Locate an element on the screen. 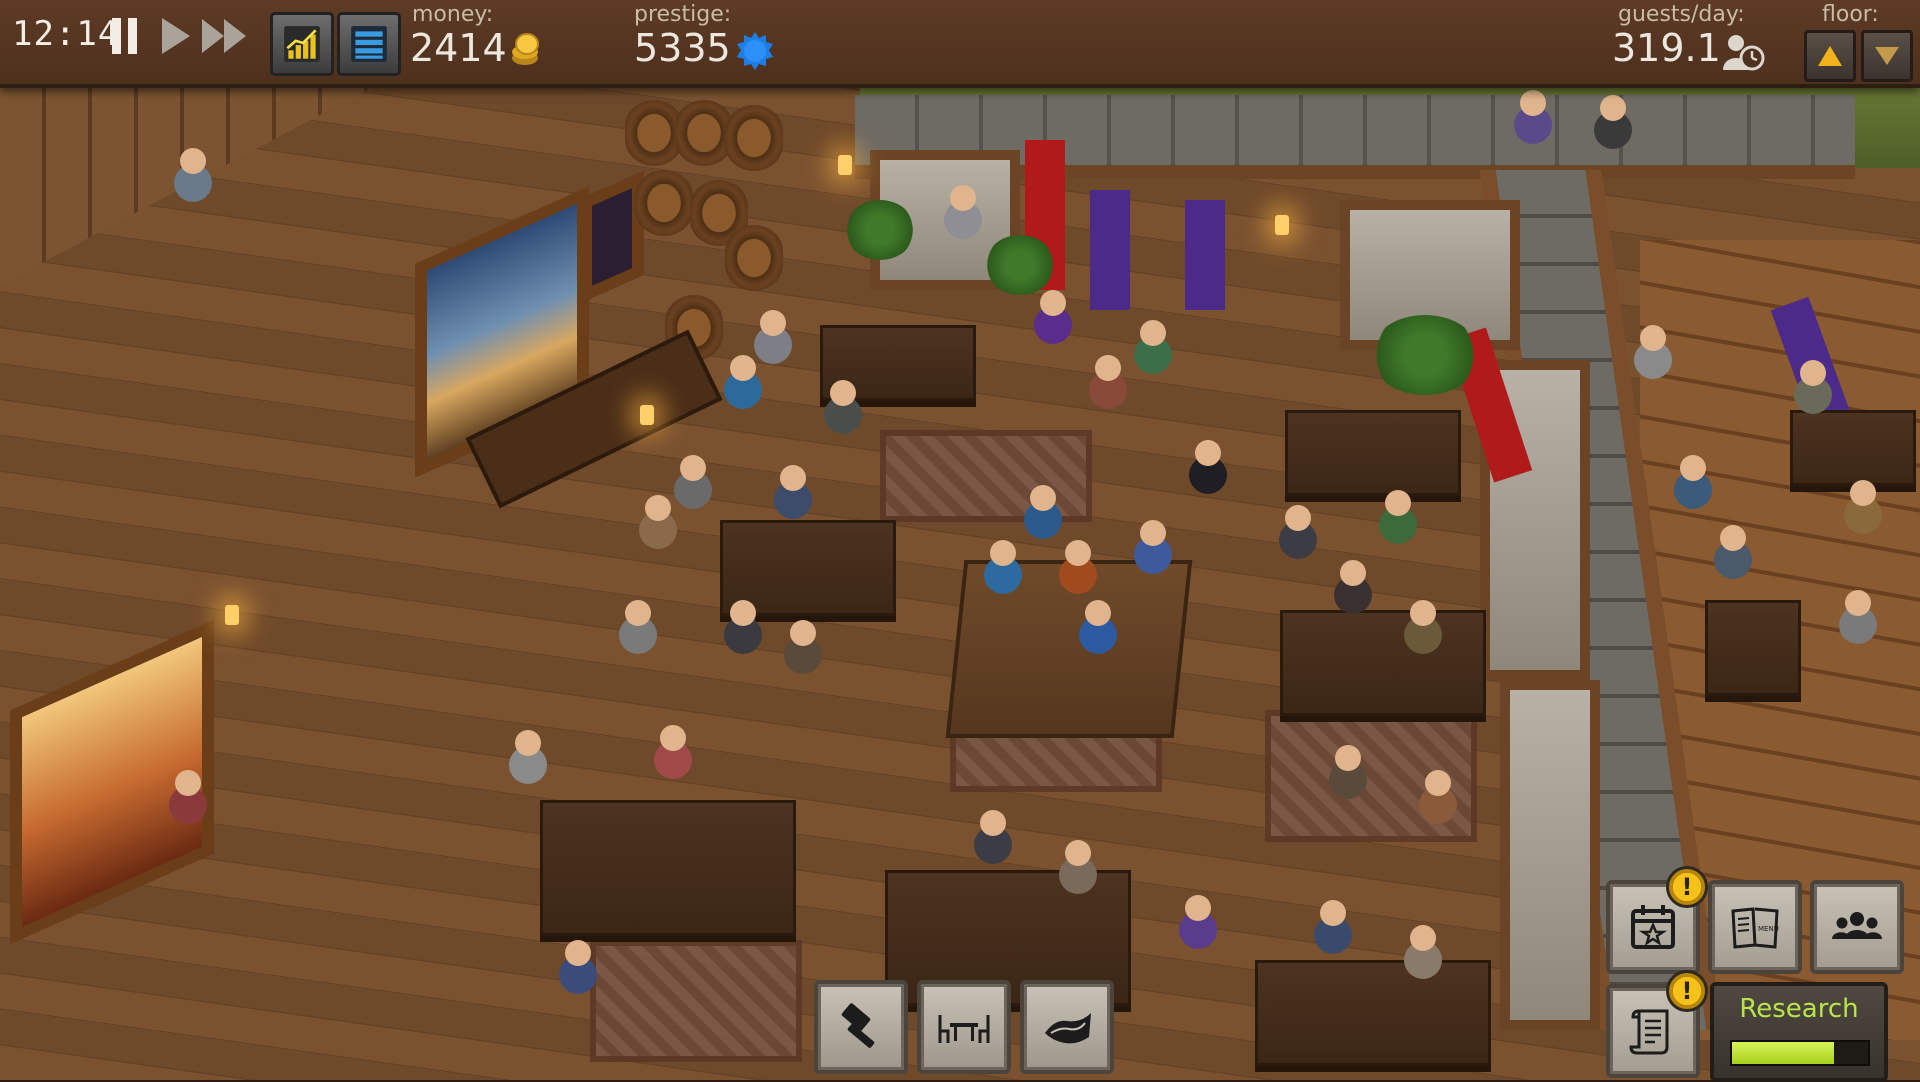 This screenshot has width=1920, height=1082. fast-forward-icon is located at coordinates (224, 36).